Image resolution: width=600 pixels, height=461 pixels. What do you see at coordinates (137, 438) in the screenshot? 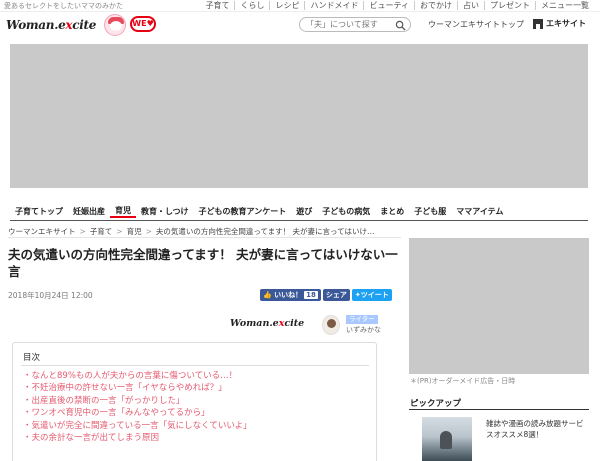
I see `toc-link: ・夫の余計な一言が出てしまう原因` at bounding box center [137, 438].